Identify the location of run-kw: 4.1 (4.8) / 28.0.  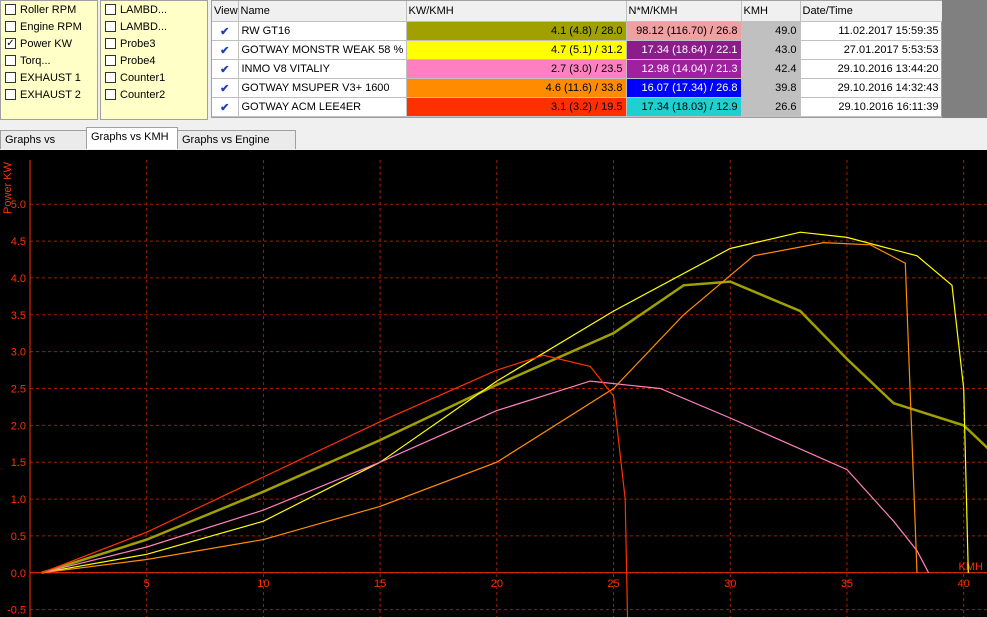
(516, 31).